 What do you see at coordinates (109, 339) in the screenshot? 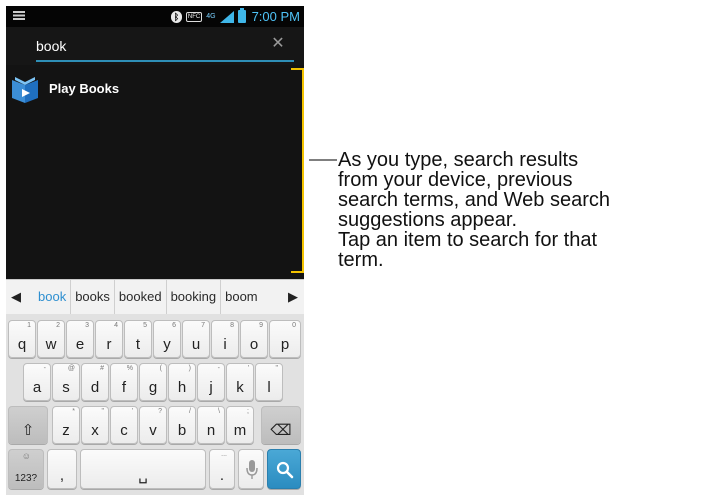
I see `key-r: 4r` at bounding box center [109, 339].